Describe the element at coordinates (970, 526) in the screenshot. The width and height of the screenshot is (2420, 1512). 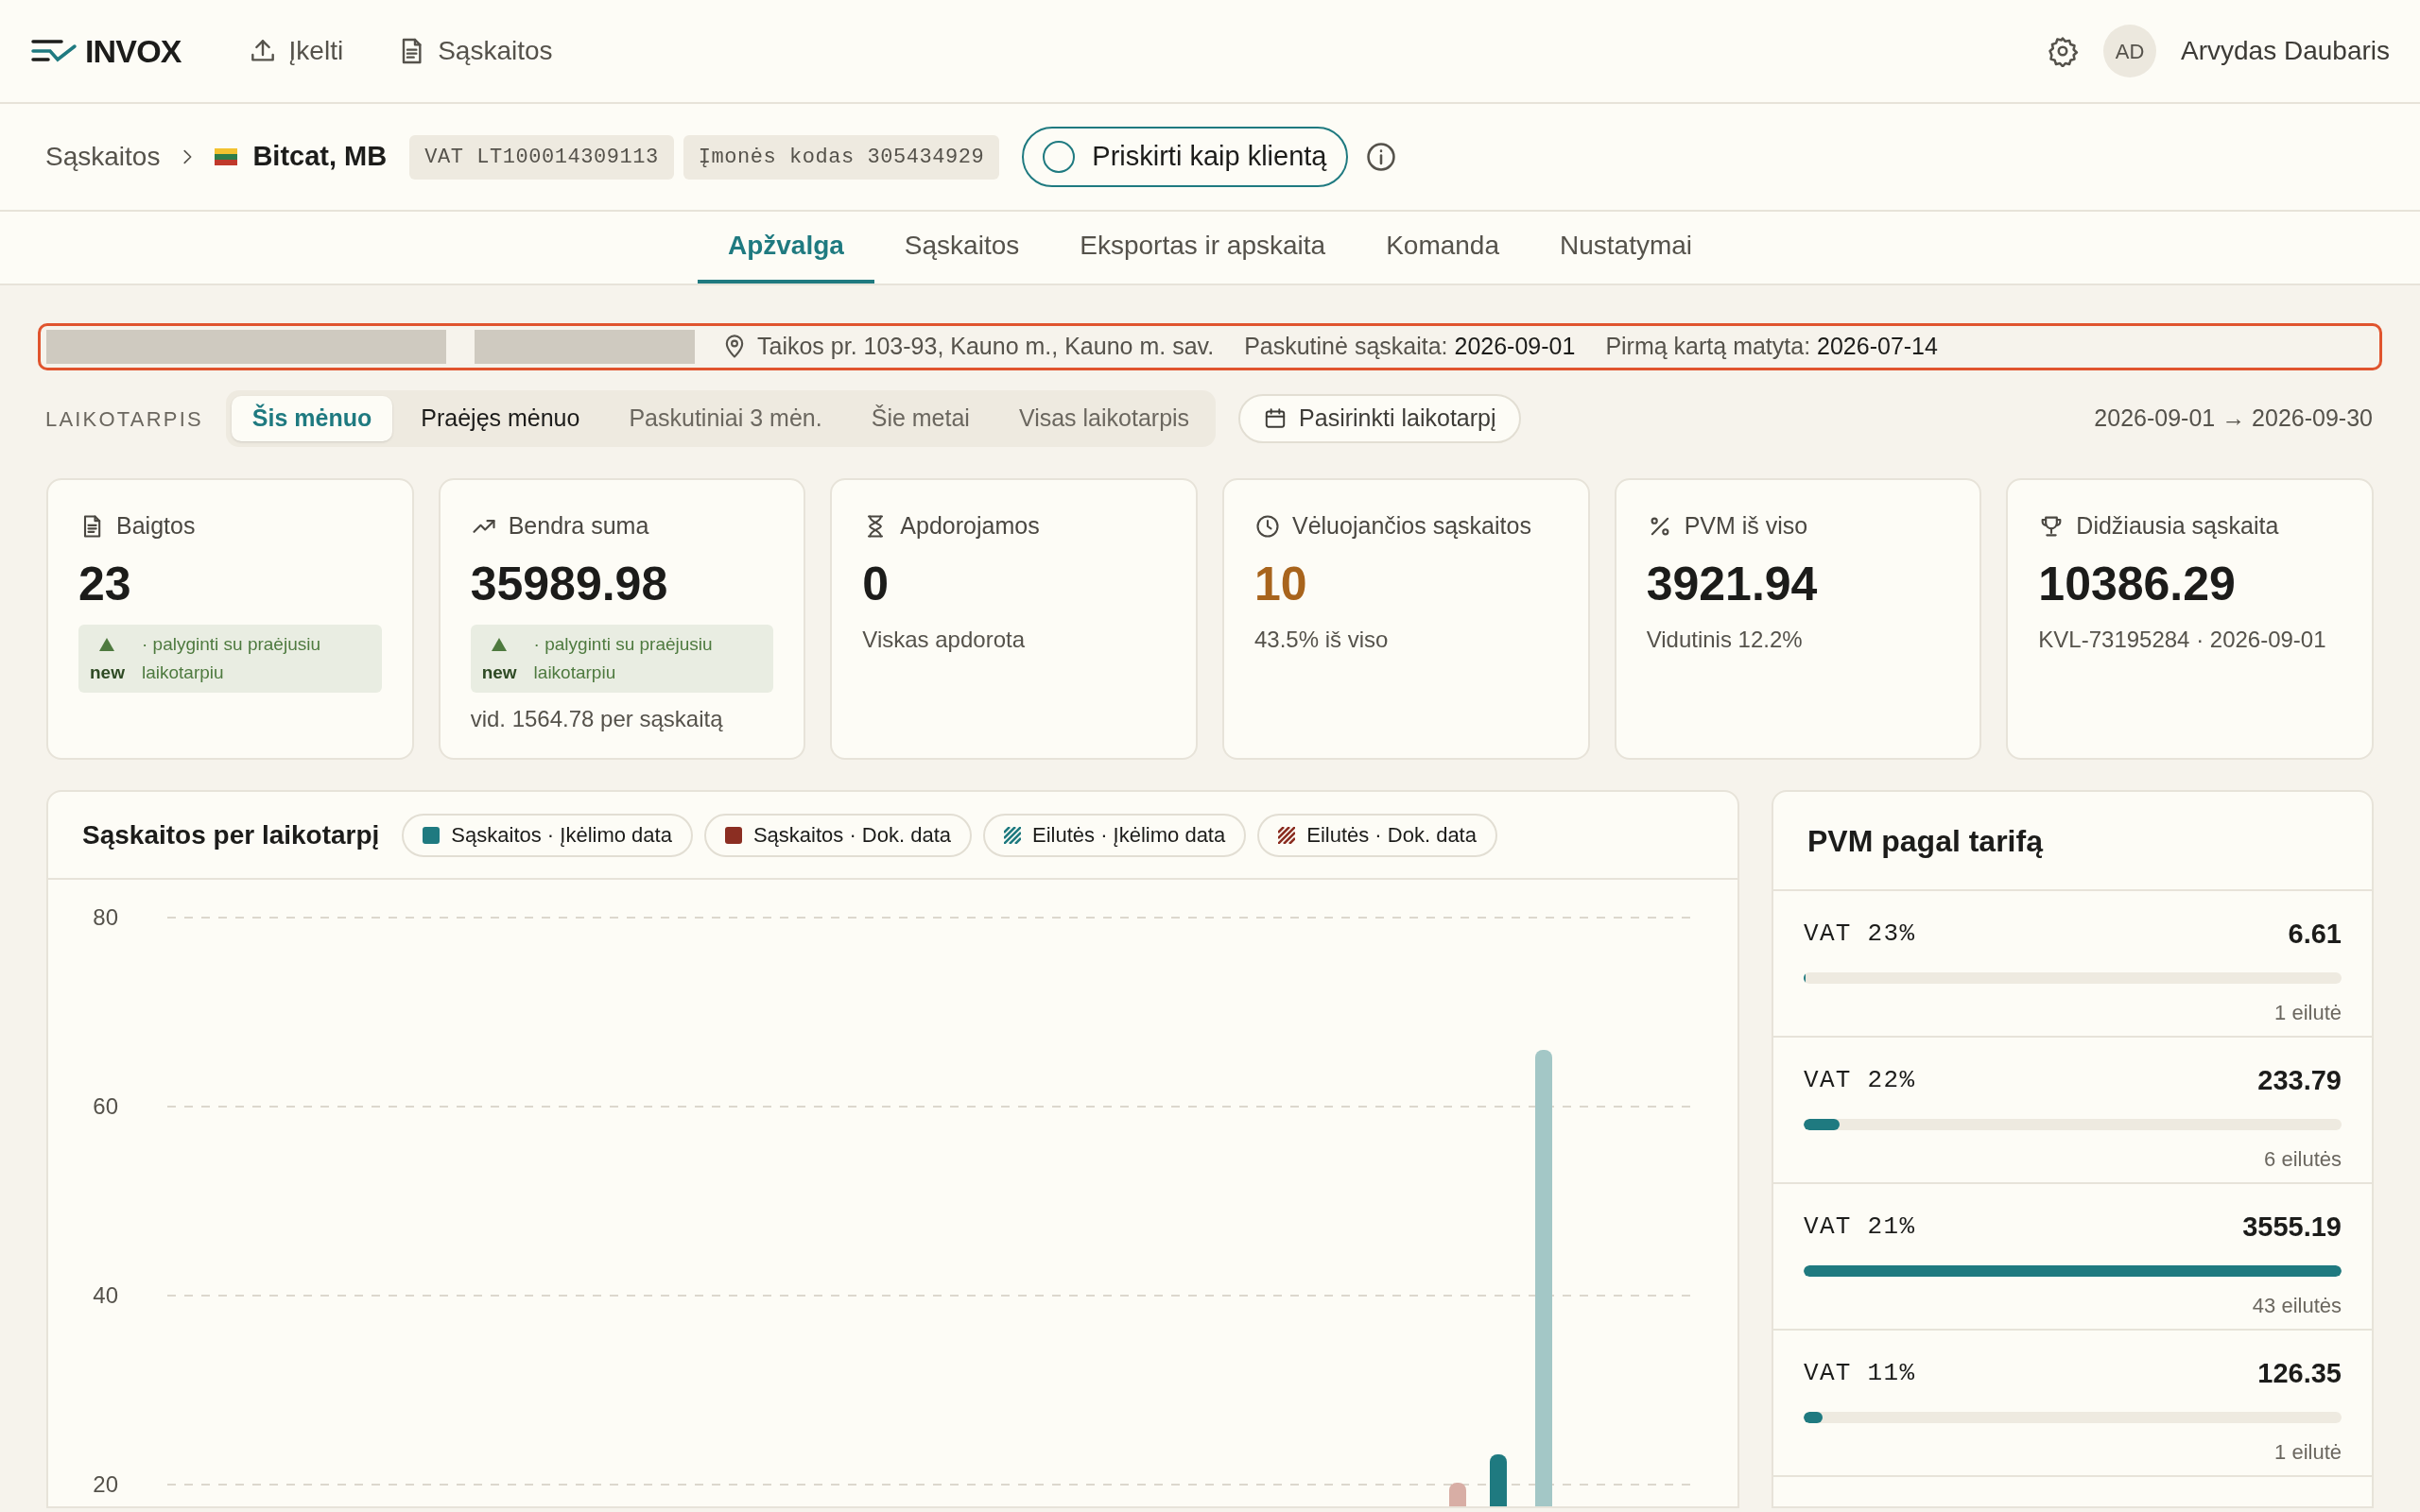
I see `card-title: Apdorojamos` at that location.